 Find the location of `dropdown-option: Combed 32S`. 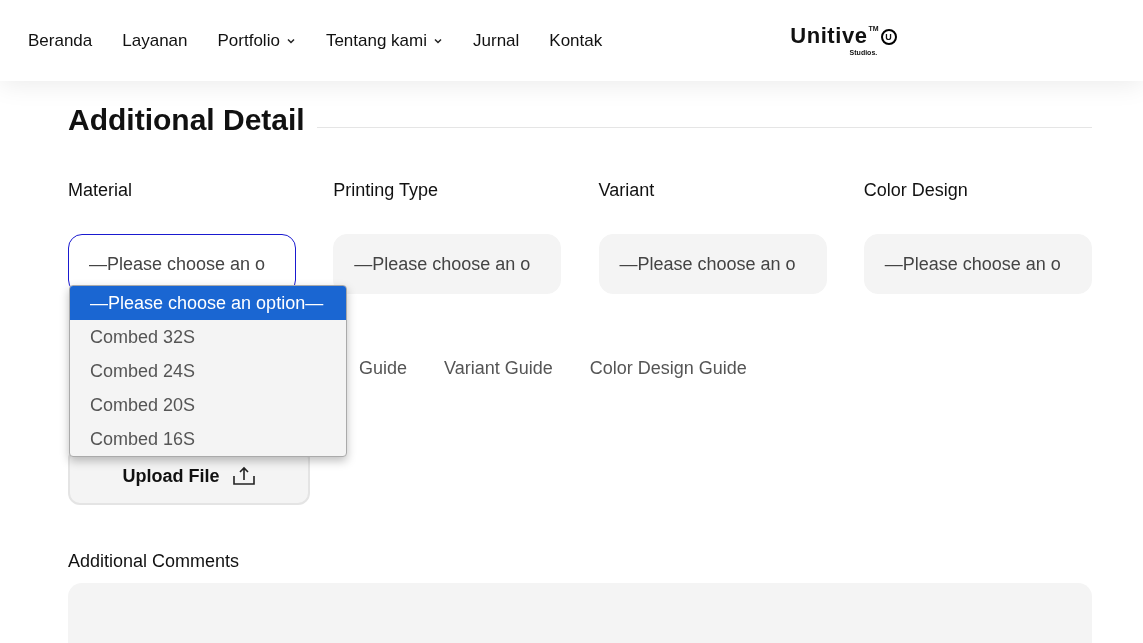

dropdown-option: Combed 32S is located at coordinates (208, 337).